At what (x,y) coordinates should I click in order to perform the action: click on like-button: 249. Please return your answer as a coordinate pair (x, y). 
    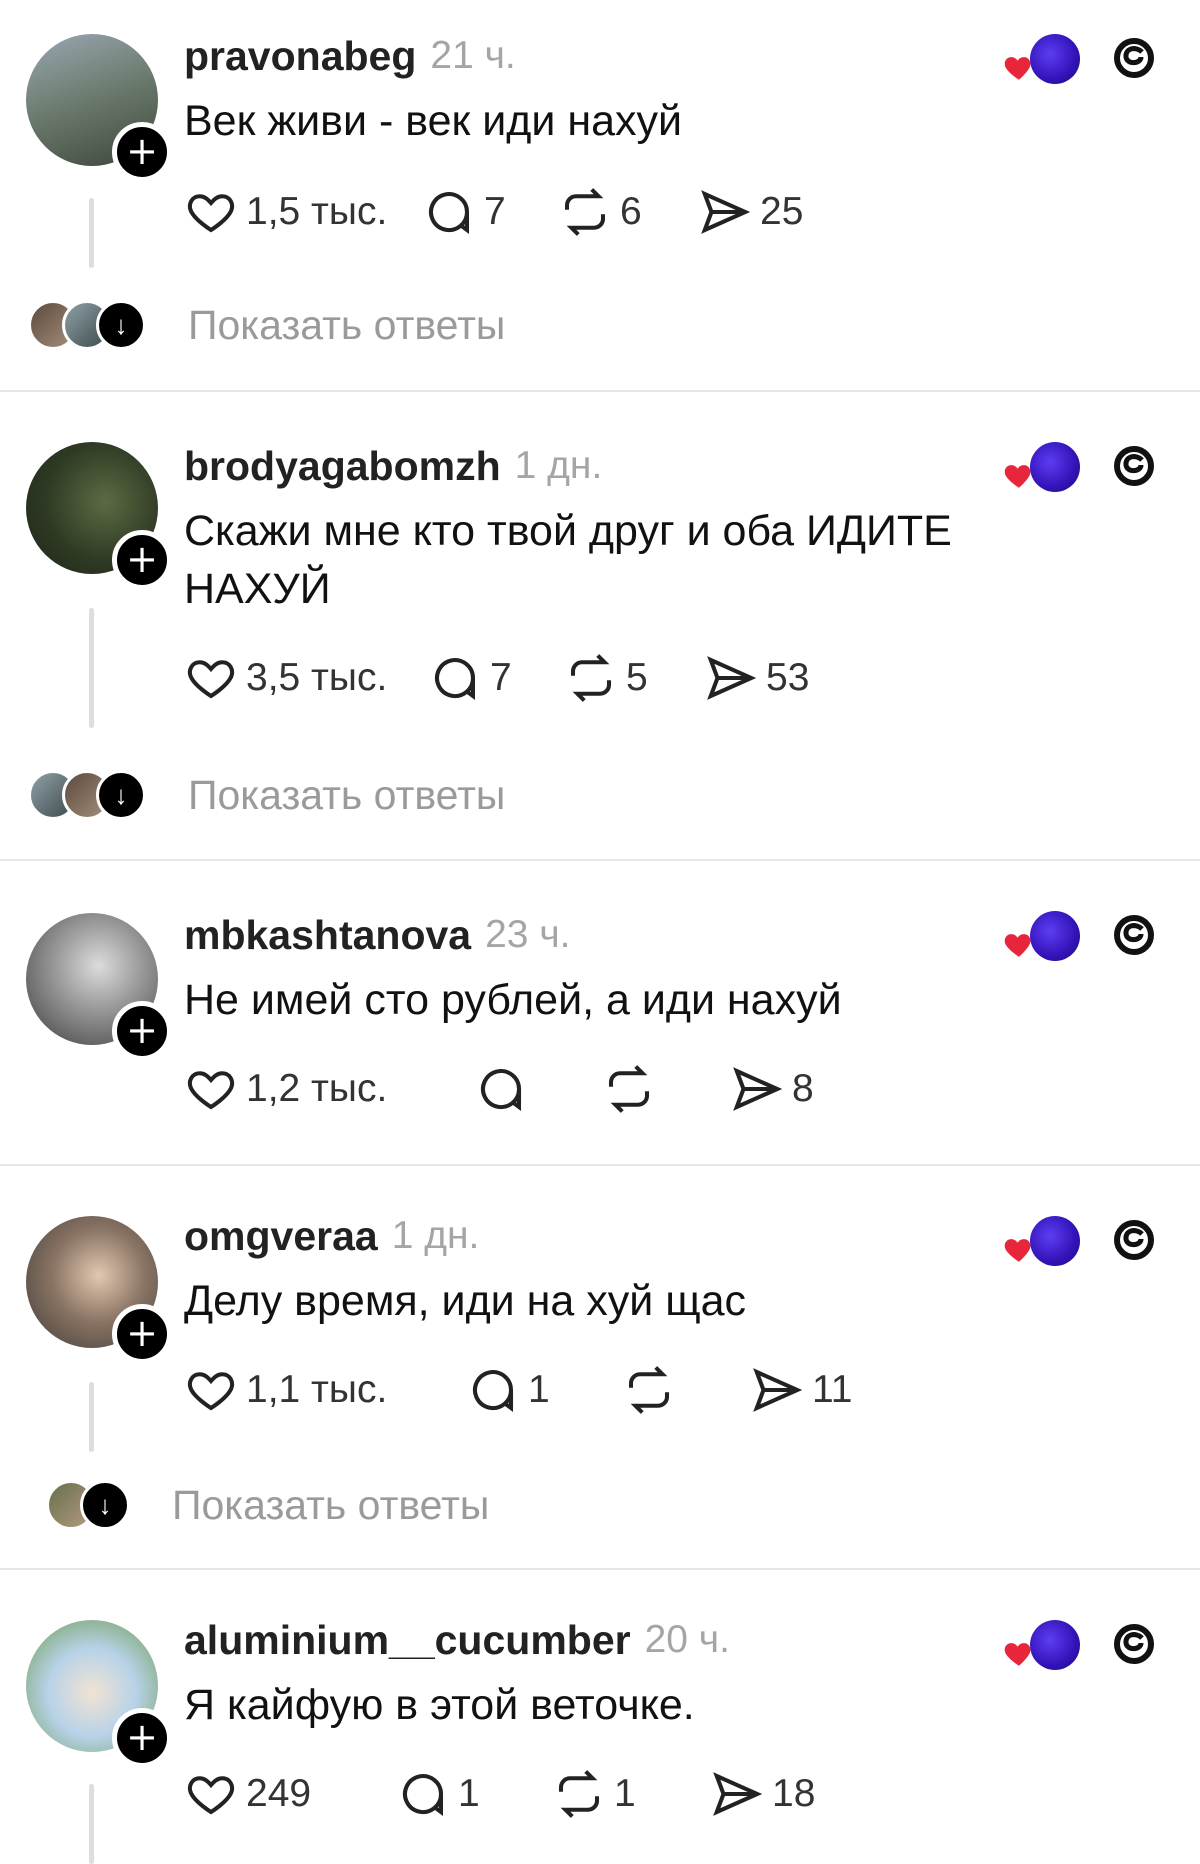
    Looking at the image, I should click on (290, 1794).